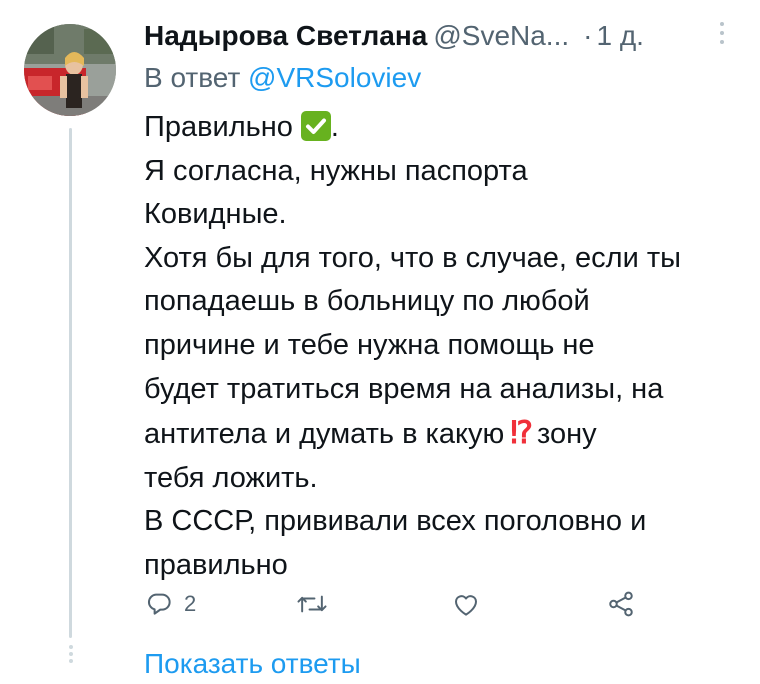 This screenshot has width=760, height=684. Describe the element at coordinates (70, 70) in the screenshot. I see `avatar` at that location.